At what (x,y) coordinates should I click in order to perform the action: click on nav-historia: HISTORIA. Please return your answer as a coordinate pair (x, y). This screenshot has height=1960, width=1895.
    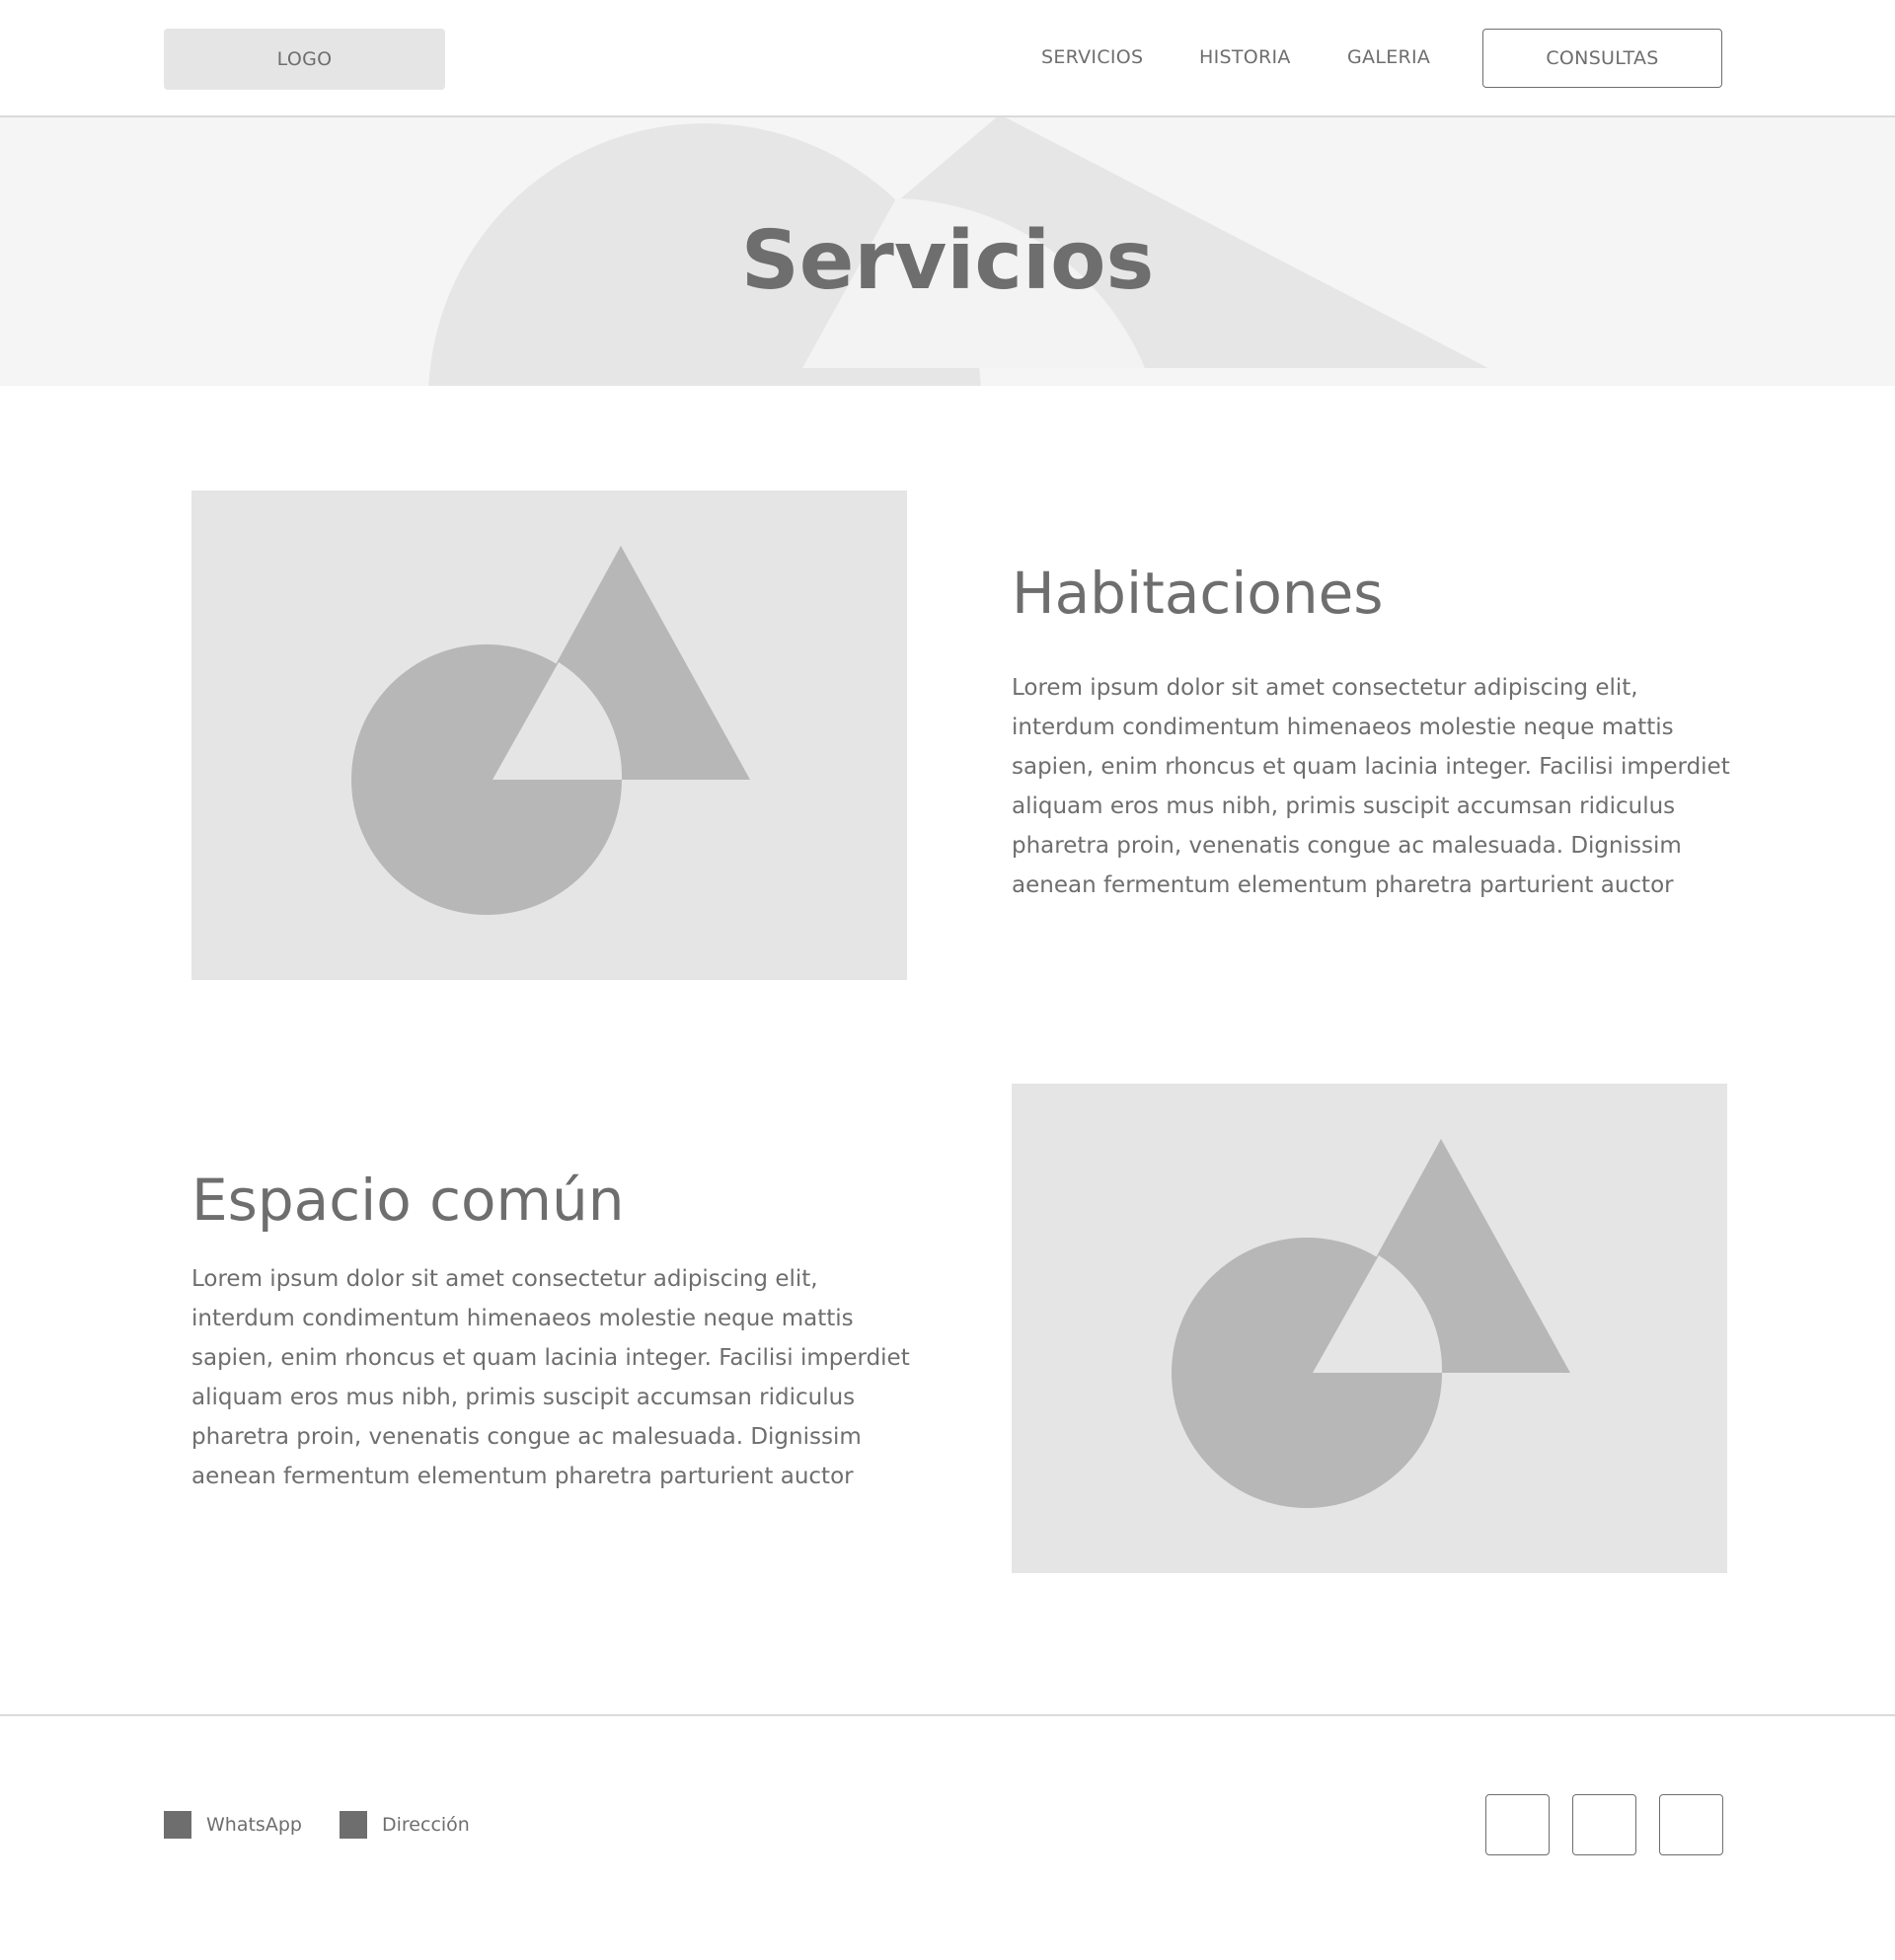
    Looking at the image, I should click on (1245, 57).